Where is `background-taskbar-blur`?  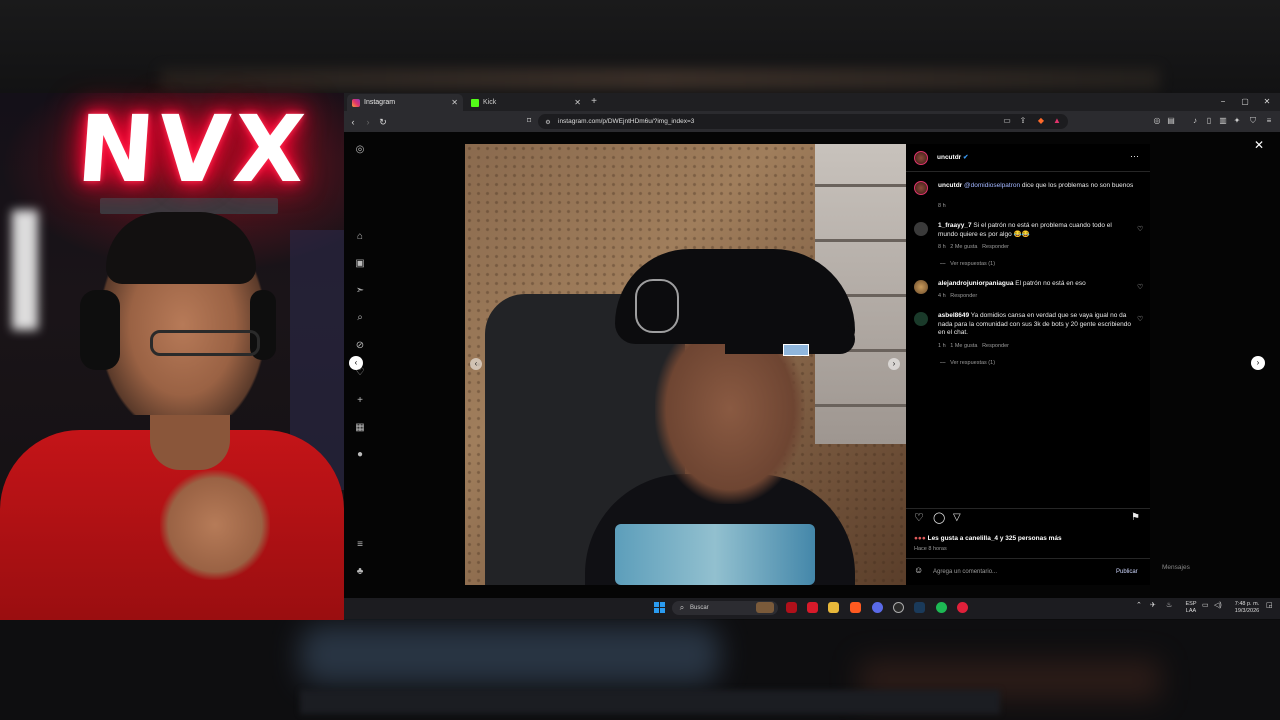 background-taskbar-blur is located at coordinates (650, 702).